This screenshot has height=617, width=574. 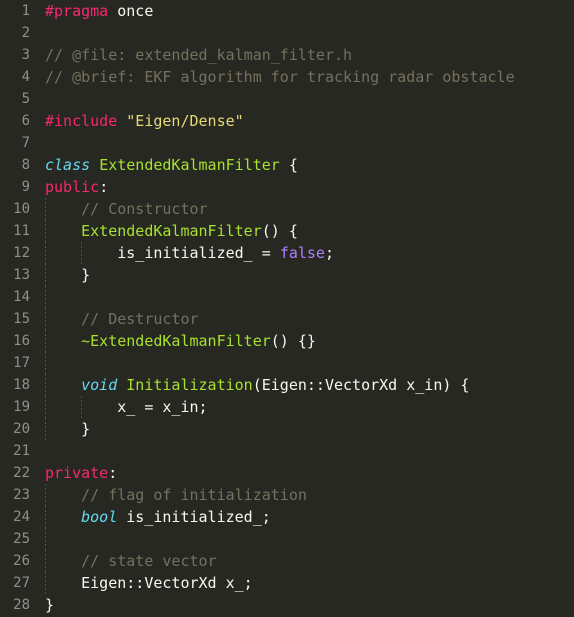 What do you see at coordinates (199, 55) in the screenshot?
I see `token-comment: // @file: extended_kalman_filter.h` at bounding box center [199, 55].